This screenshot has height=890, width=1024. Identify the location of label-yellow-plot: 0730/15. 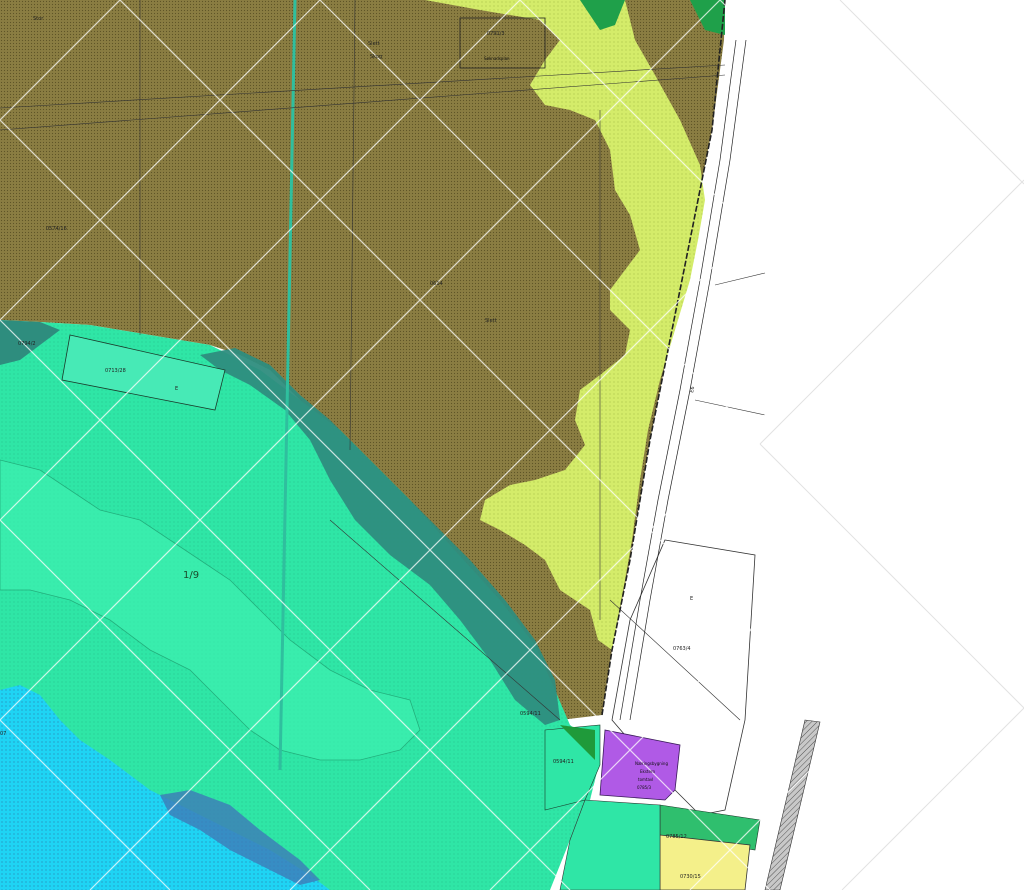
(690, 877).